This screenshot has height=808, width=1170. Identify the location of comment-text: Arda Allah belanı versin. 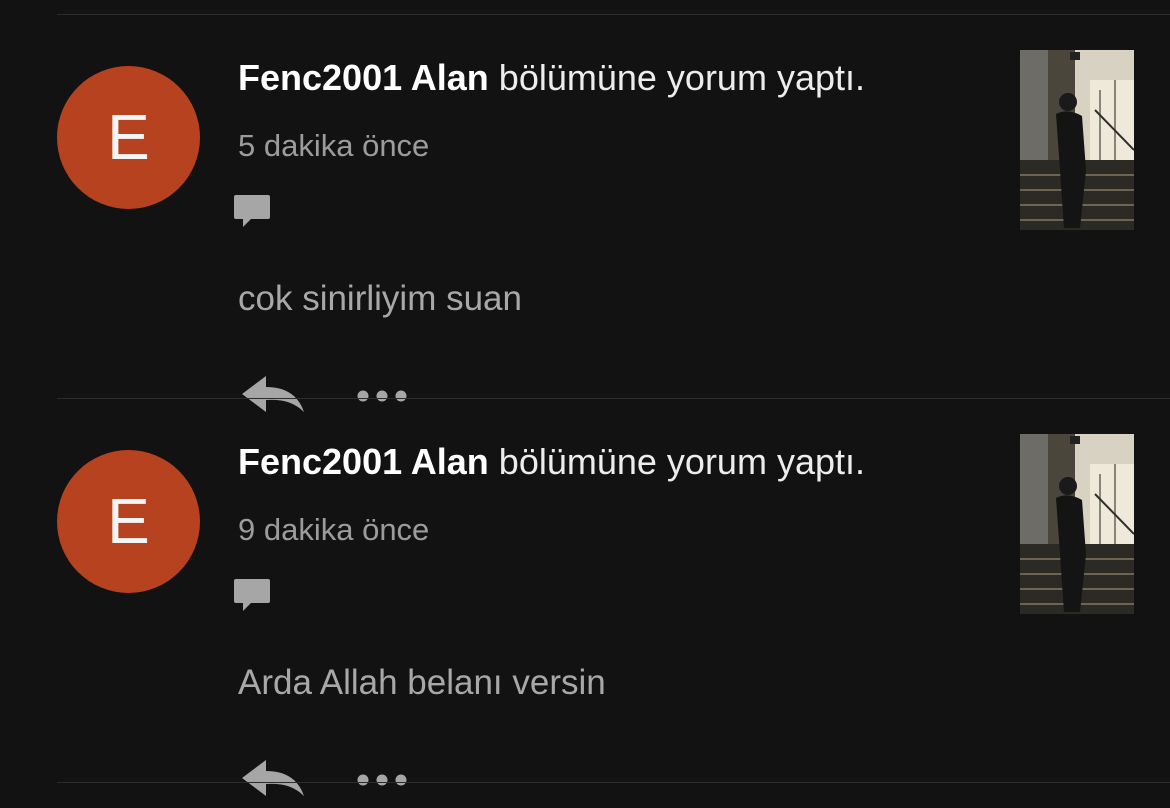
(422, 682).